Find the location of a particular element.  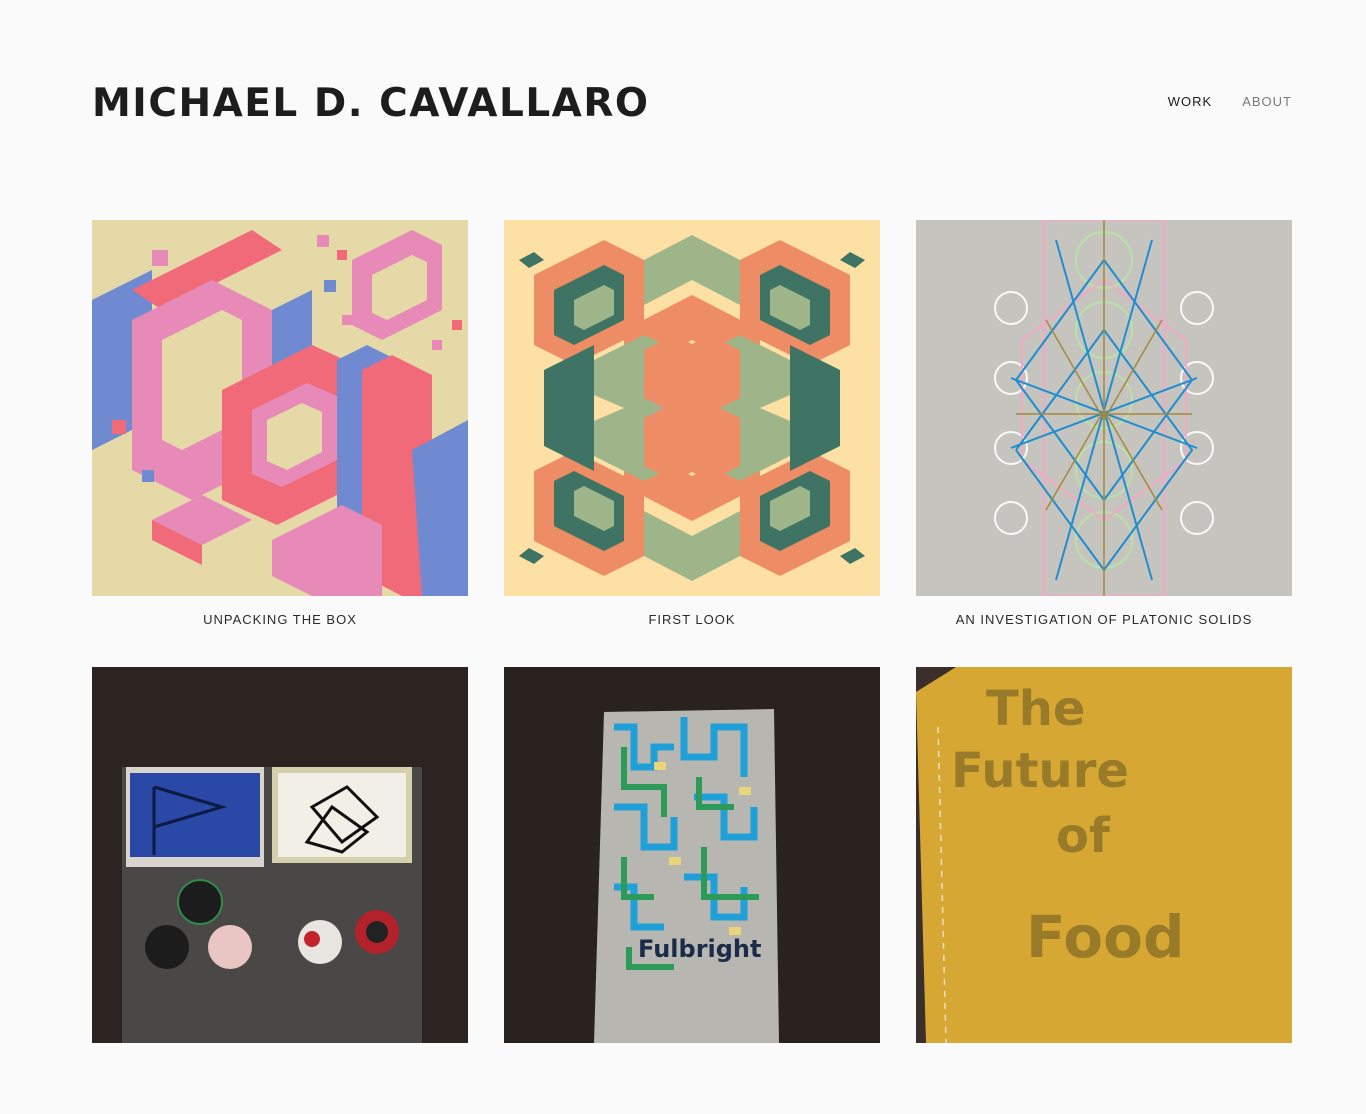

project-card-patches-buttons is located at coordinates (280, 890).